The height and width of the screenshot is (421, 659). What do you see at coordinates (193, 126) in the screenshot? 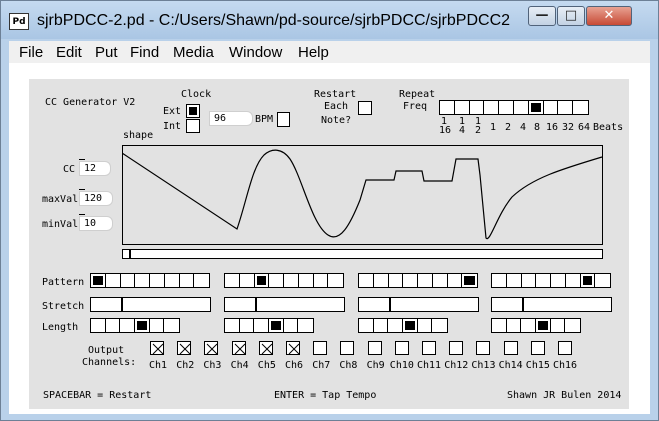
I see `clock-int-toggle` at bounding box center [193, 126].